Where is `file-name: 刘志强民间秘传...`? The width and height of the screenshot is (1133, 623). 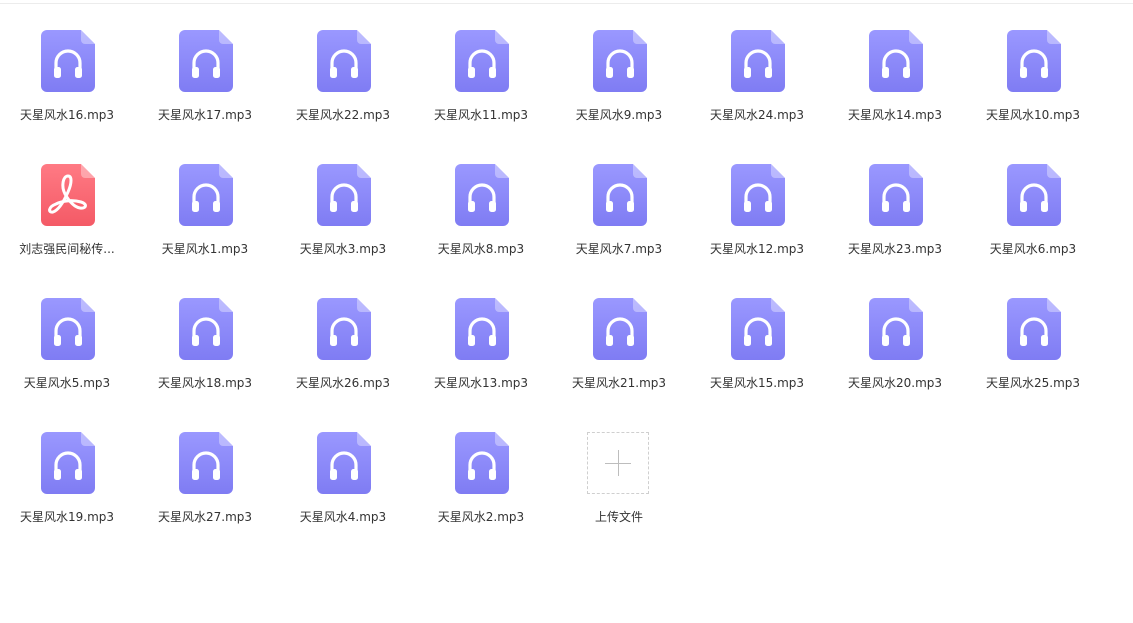
file-name: 刘志强民间秘传... is located at coordinates (67, 249).